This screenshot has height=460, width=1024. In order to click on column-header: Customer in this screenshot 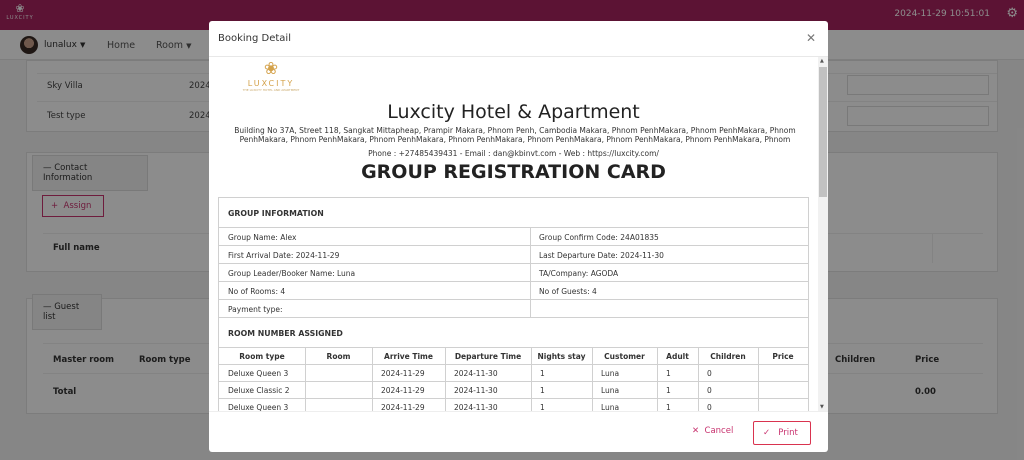, I will do `click(624, 356)`.